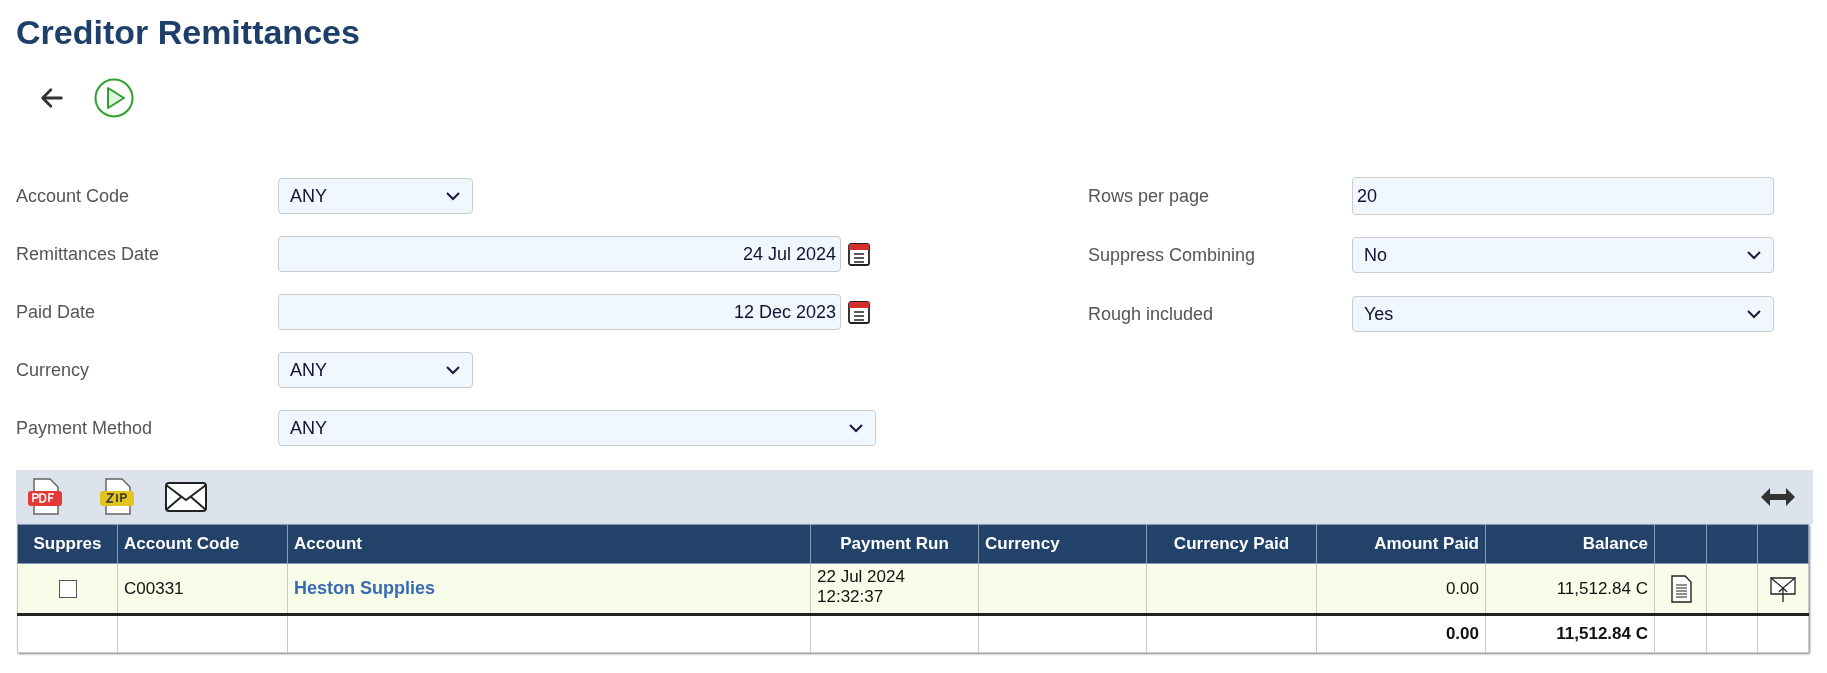  I want to click on double-arrow-icon, so click(1778, 497).